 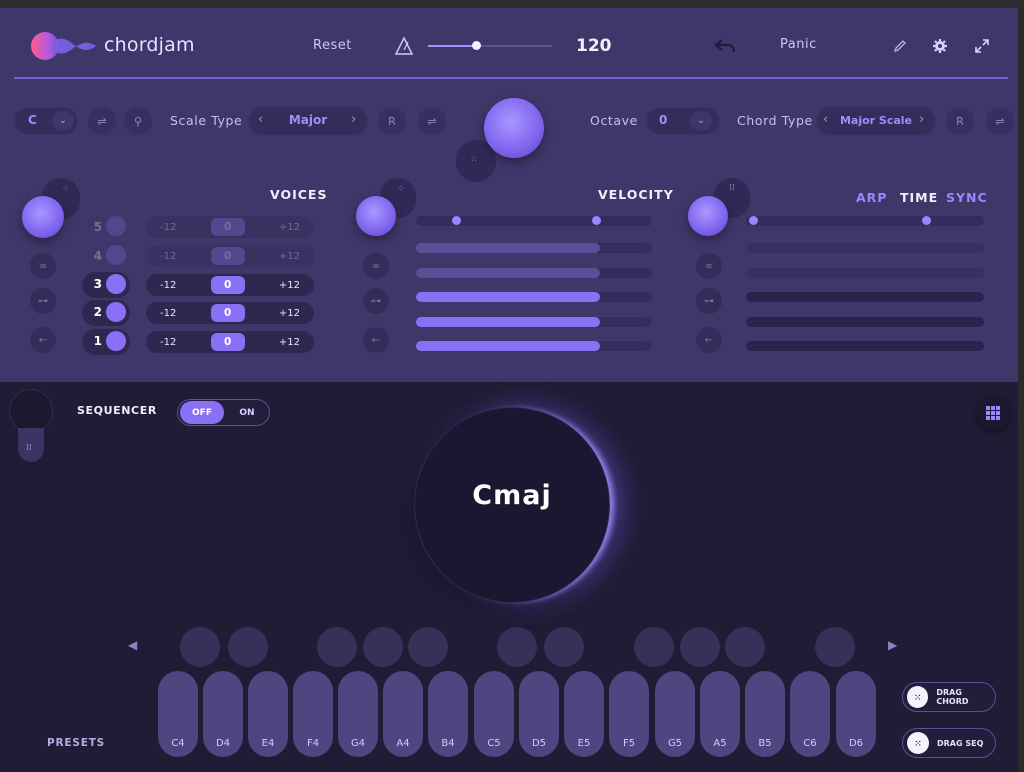 I want to click on white-key: E5, so click(x=584, y=714).